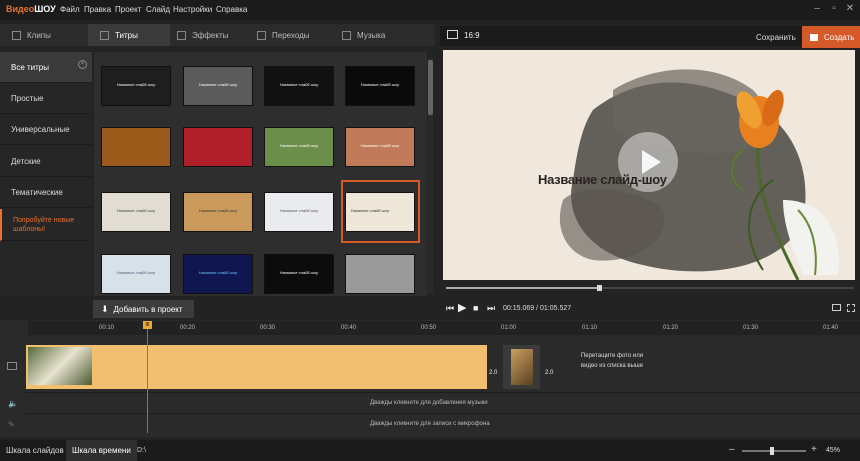  Describe the element at coordinates (776, 37) in the screenshot. I see `save-button: Сохранить` at that location.